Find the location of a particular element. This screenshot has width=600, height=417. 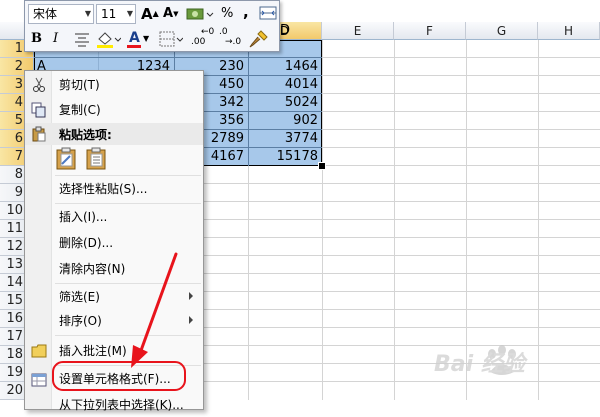

menu-item-copy: 复制(C) is located at coordinates (114, 110).